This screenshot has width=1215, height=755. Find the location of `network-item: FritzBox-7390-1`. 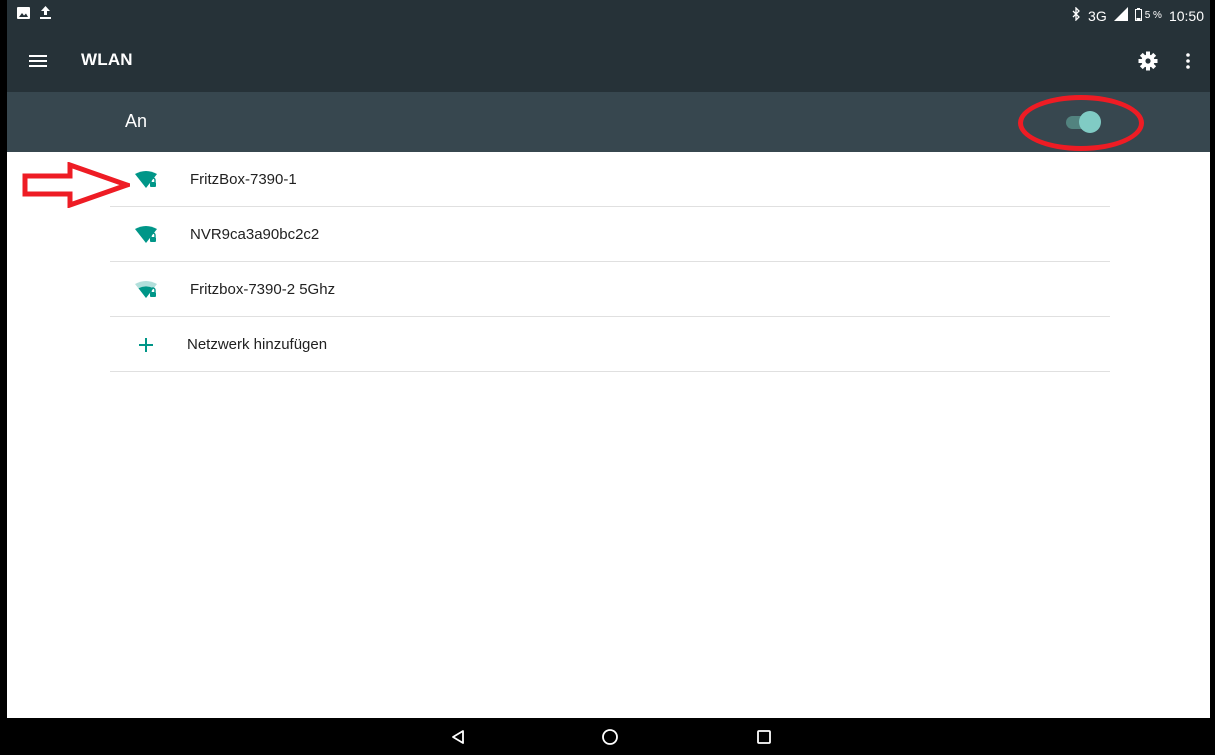

network-item: FritzBox-7390-1 is located at coordinates (610, 179).